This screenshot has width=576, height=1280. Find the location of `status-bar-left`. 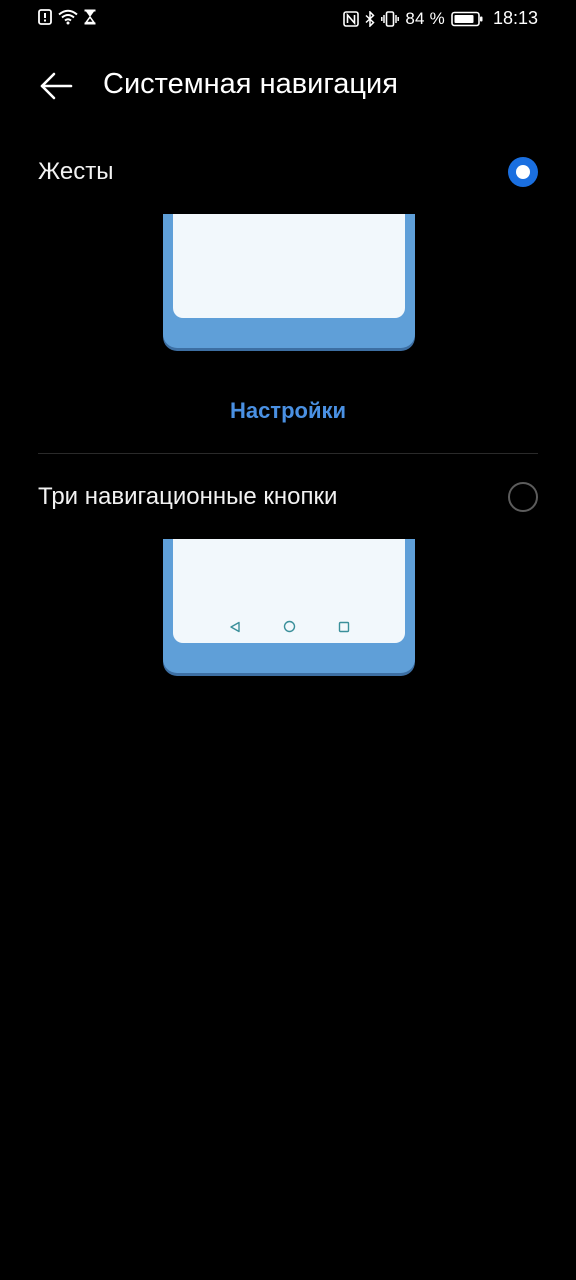

status-bar-left is located at coordinates (67, 17).